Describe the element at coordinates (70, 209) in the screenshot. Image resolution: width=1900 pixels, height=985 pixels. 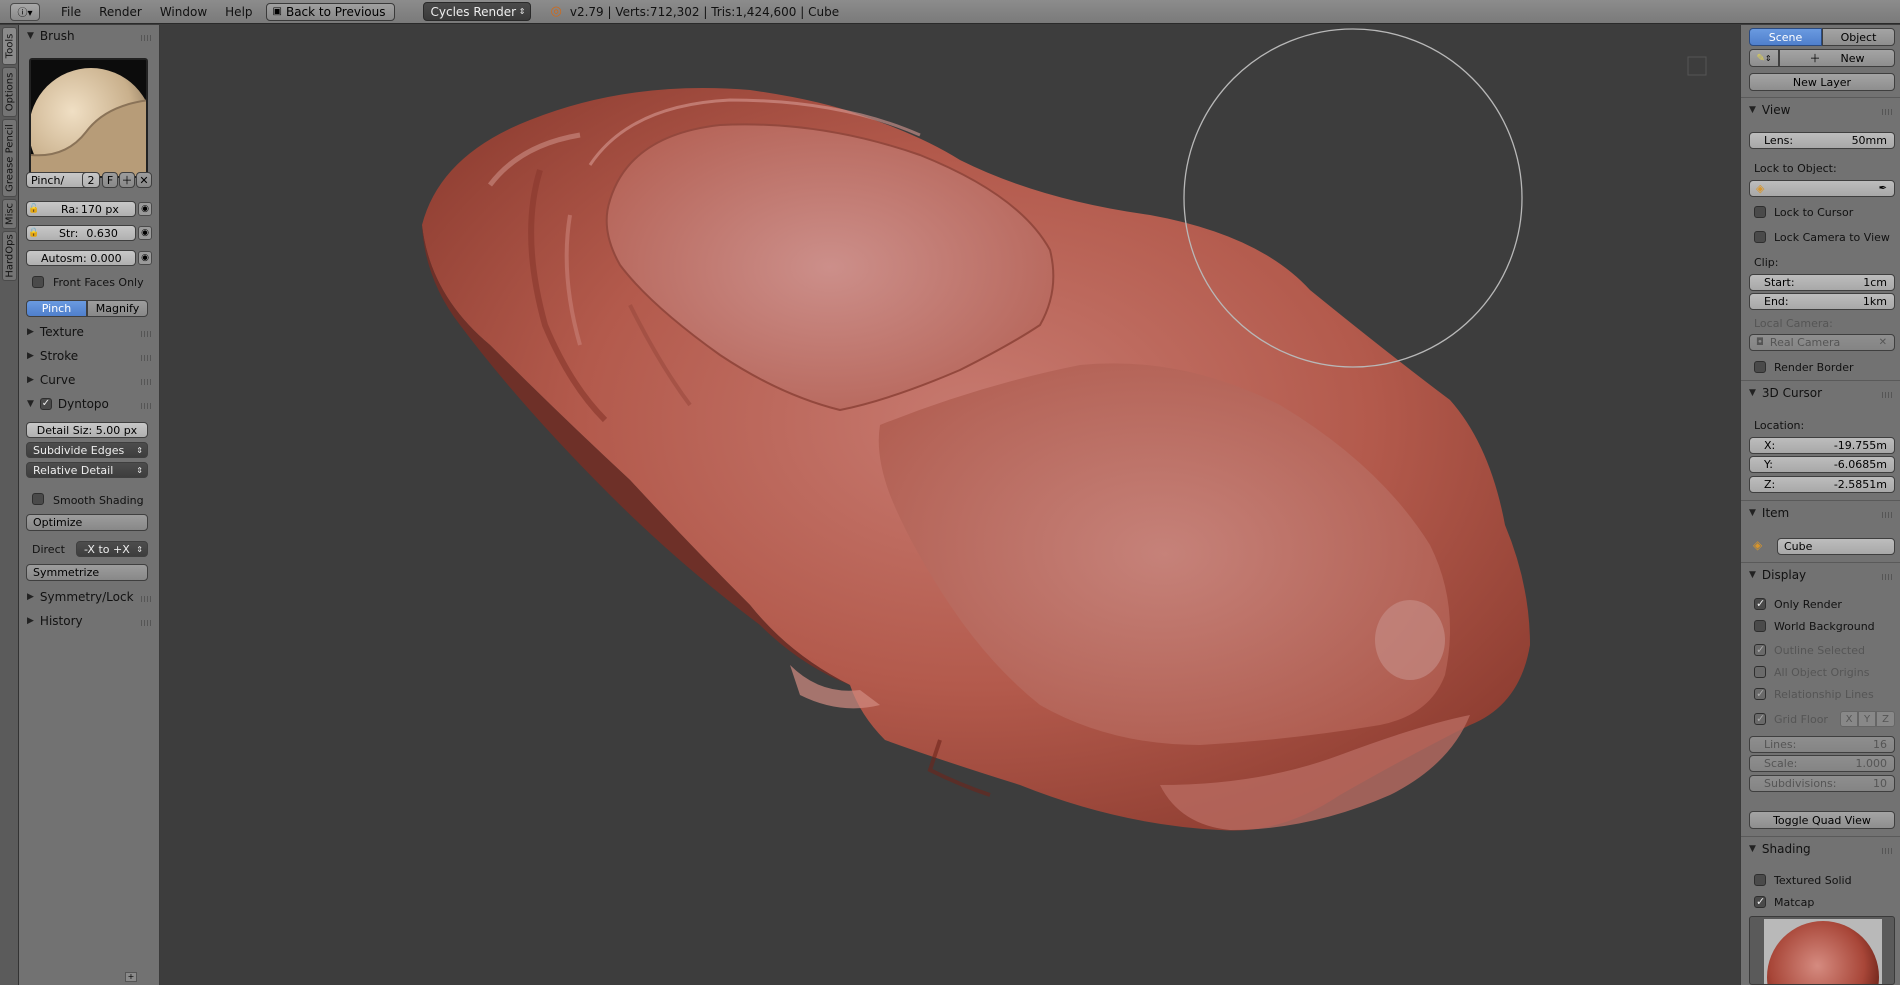
I see `radius-label: Ra:` at that location.